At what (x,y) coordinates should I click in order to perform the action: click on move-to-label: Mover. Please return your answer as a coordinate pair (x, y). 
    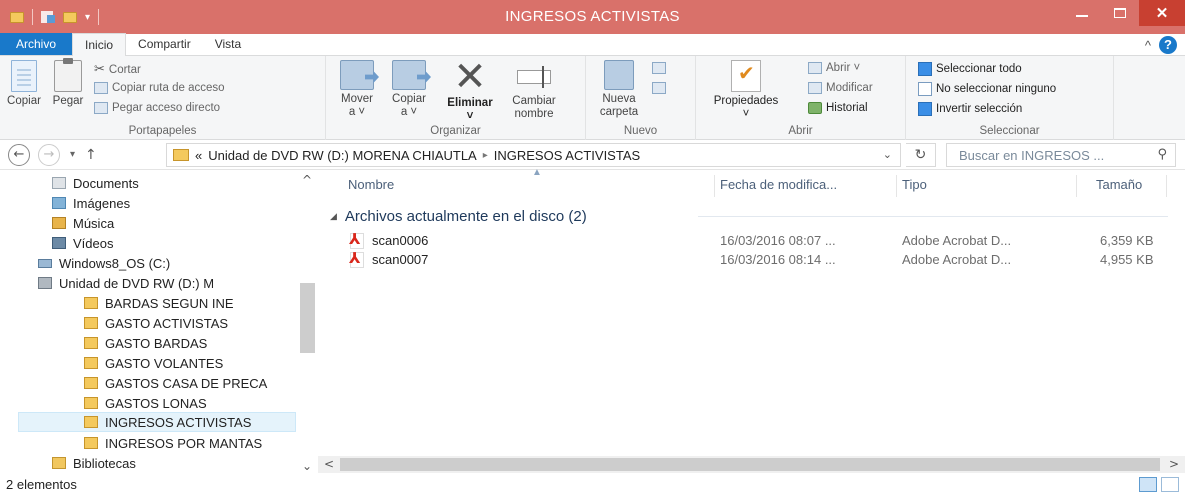
    Looking at the image, I should click on (357, 99).